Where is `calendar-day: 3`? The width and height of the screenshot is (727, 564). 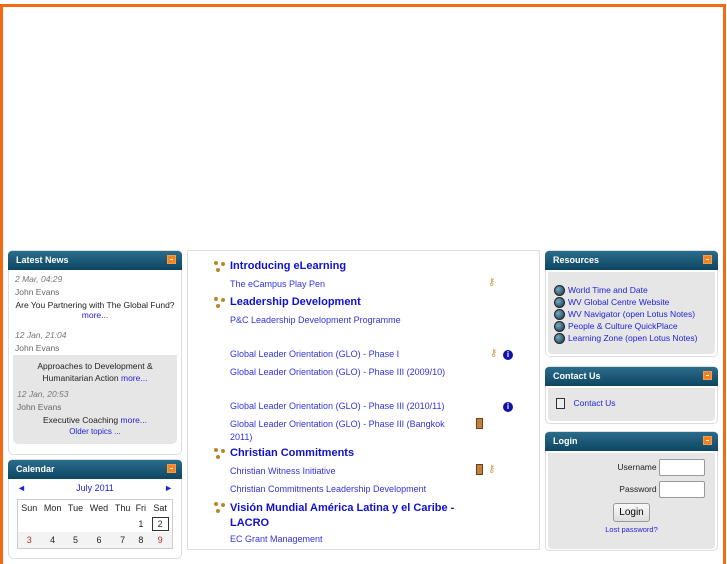
calendar-day: 3 is located at coordinates (29, 540).